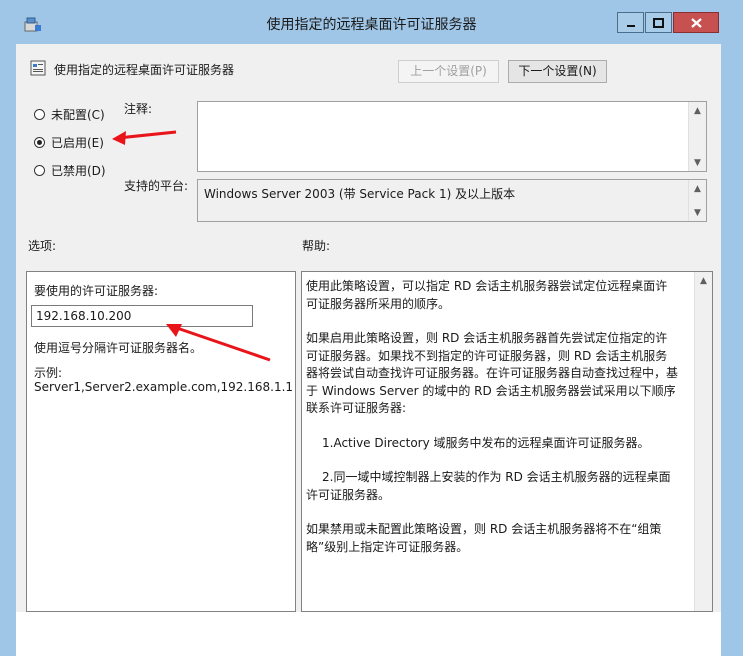  What do you see at coordinates (732, 350) in the screenshot?
I see `window-frame-right` at bounding box center [732, 350].